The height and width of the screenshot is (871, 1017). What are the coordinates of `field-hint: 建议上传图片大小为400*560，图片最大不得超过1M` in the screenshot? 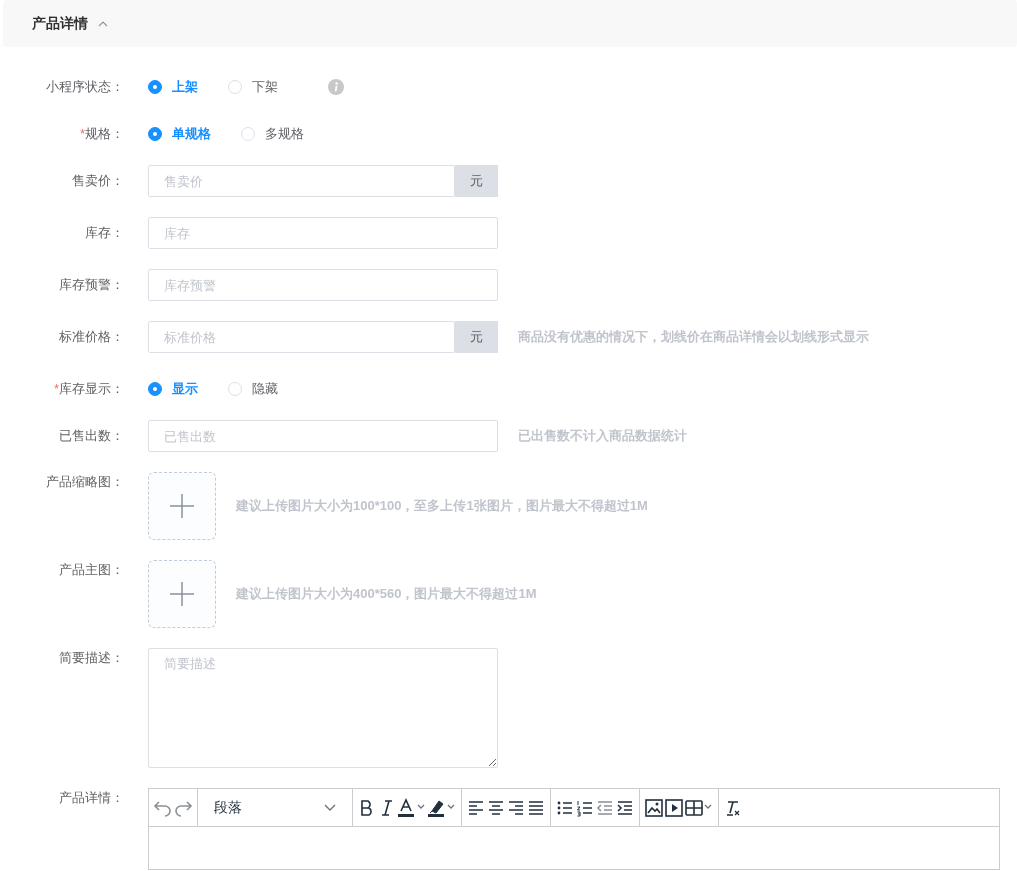 It's located at (386, 594).